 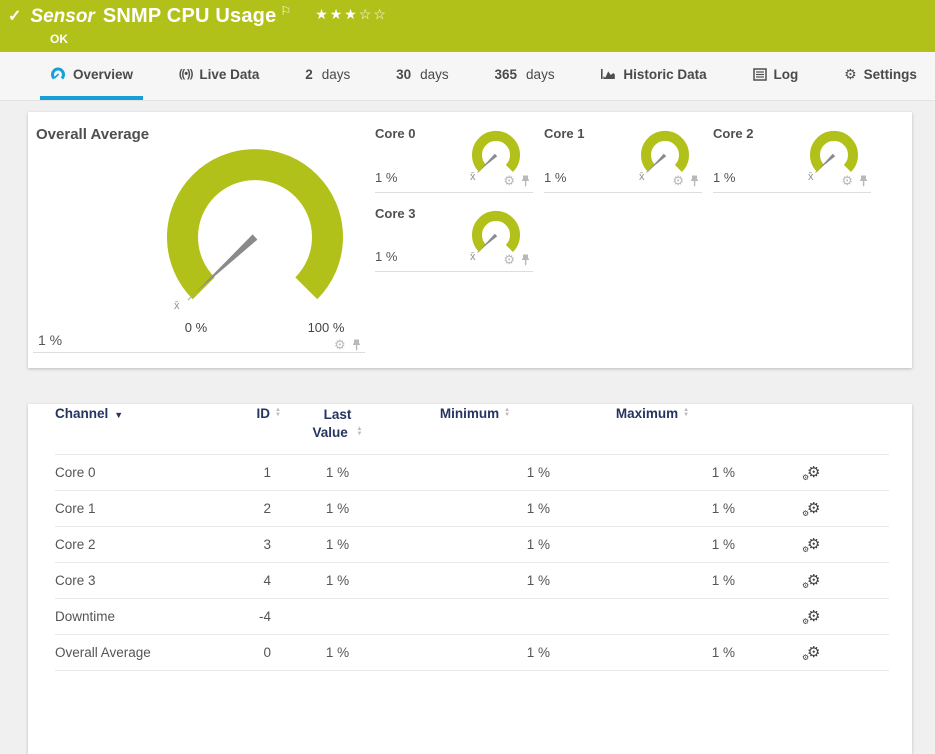 I want to click on sort-desc-icon: ▼, so click(x=119, y=415).